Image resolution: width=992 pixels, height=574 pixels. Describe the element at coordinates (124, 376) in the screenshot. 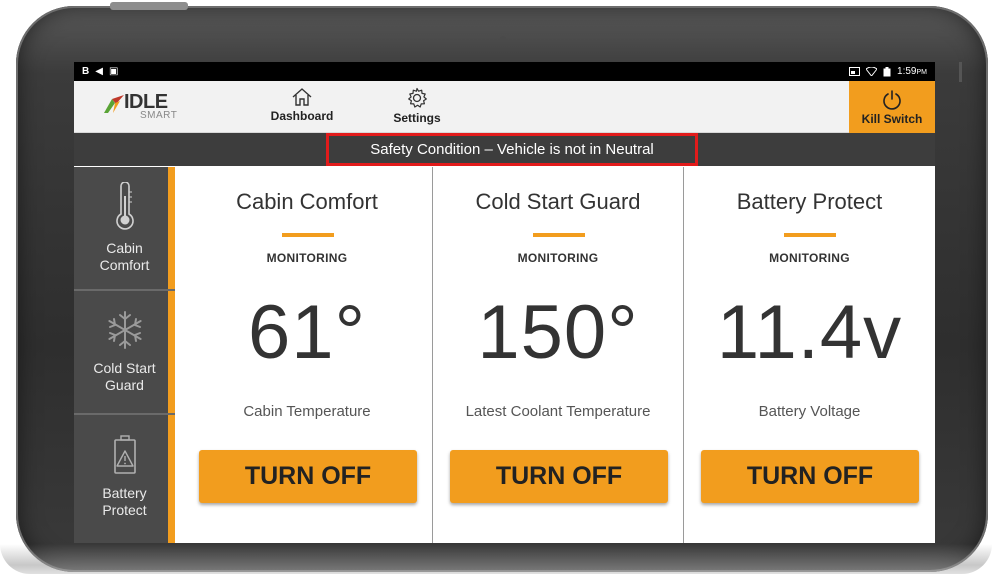

I see `sidebar-item-label: Cold Start Guard` at that location.